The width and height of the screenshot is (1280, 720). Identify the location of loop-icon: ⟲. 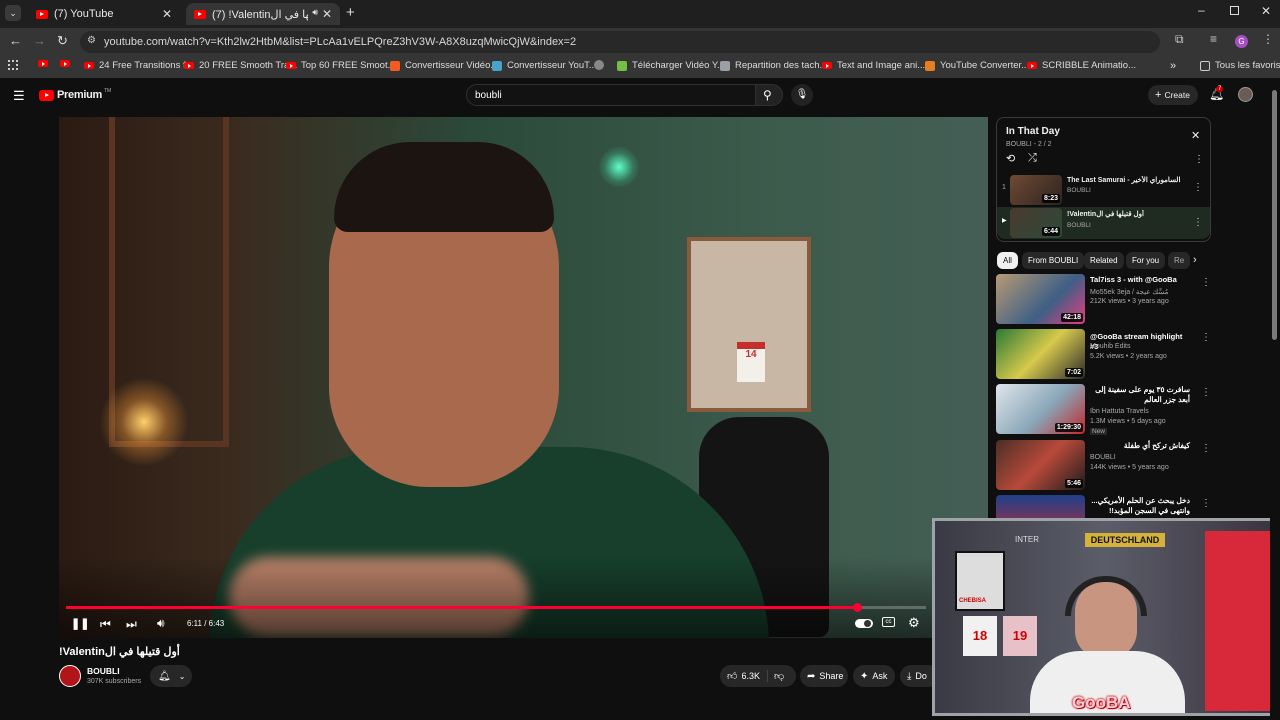
(1010, 158).